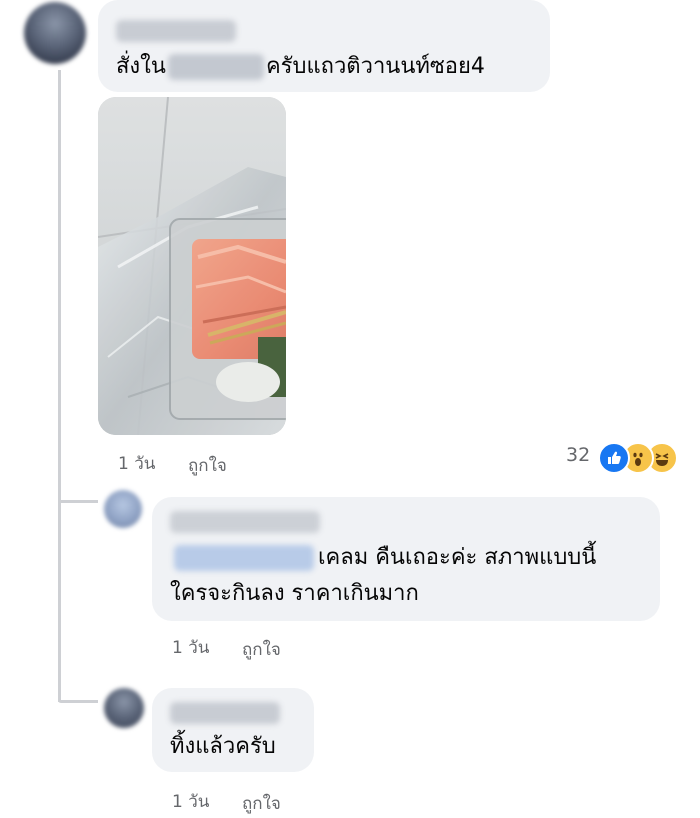 The image size is (700, 818). Describe the element at coordinates (300, 67) in the screenshot. I see `comment-text: สั่งใน ครับแถวติวานนท์ซอย4` at that location.